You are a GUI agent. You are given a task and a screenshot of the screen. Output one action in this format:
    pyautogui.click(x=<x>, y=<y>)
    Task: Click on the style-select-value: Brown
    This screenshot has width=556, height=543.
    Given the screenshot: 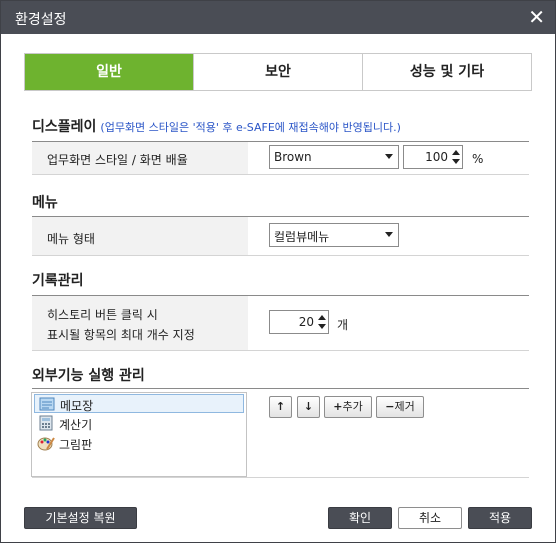 What is the action you would take?
    pyautogui.click(x=293, y=157)
    